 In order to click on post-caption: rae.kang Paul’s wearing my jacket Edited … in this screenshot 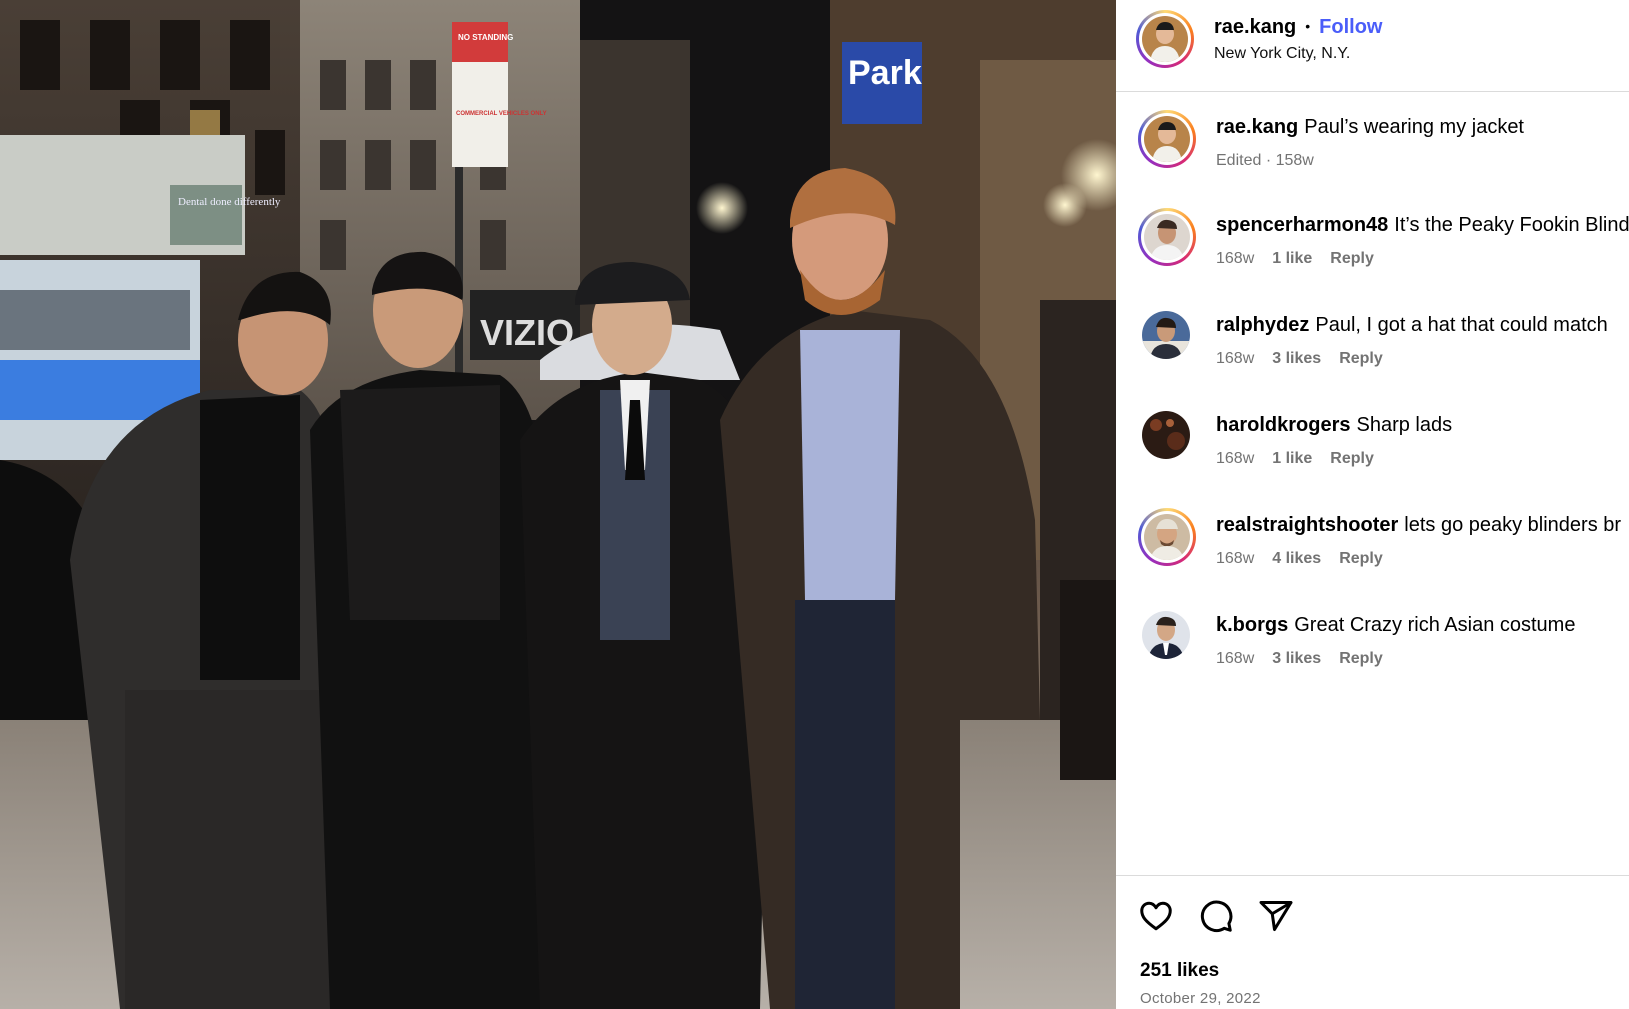, I will do `click(1372, 153)`.